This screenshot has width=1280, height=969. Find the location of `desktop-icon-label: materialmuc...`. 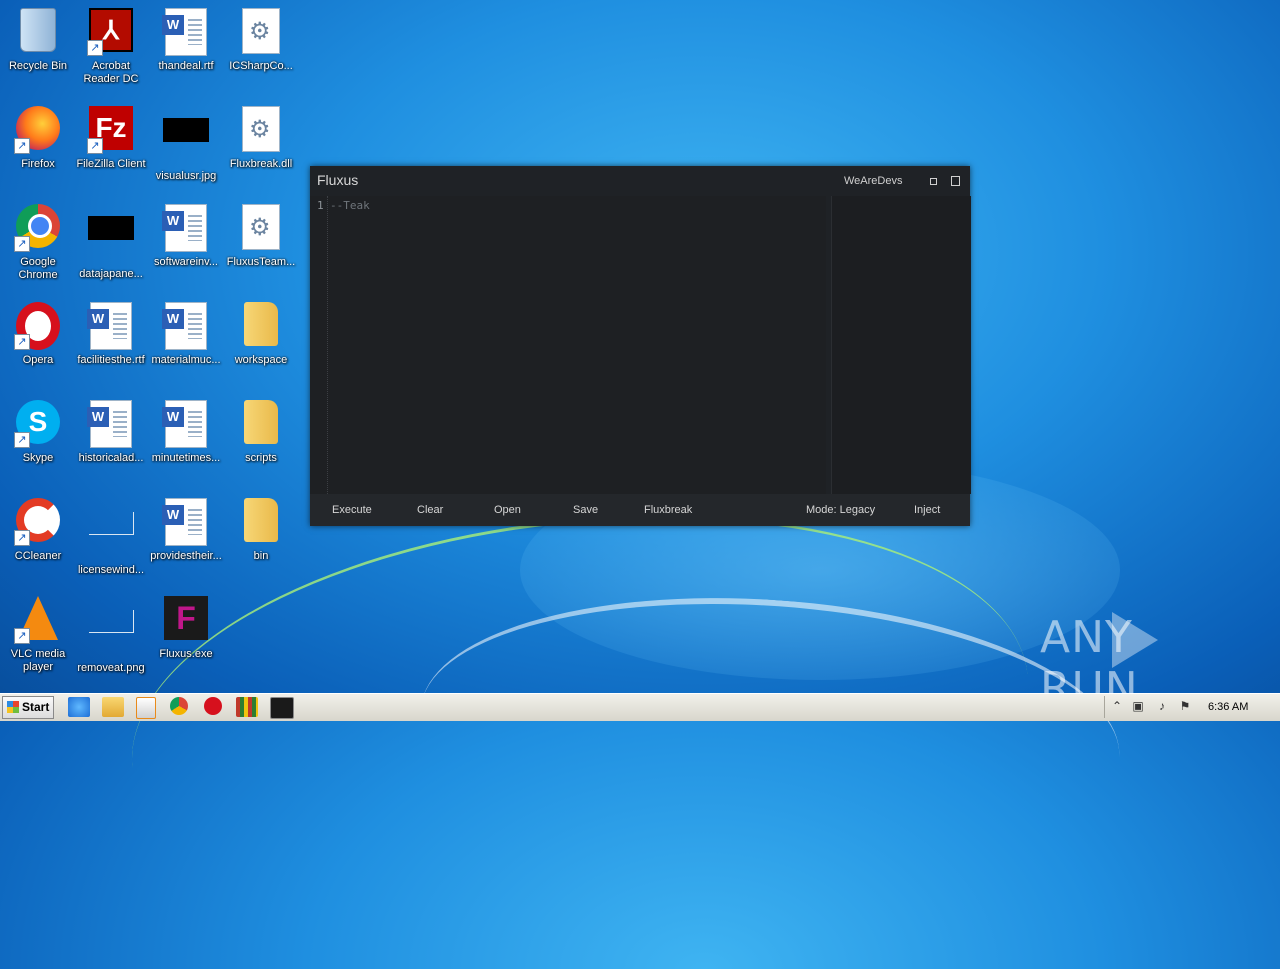

desktop-icon-label: materialmuc... is located at coordinates (186, 360).